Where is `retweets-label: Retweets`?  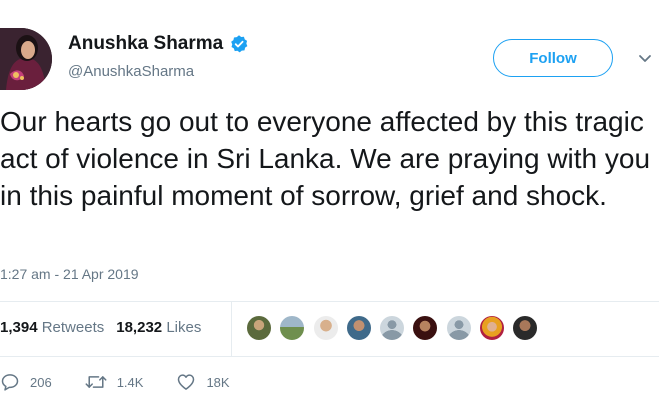
retweets-label: Retweets is located at coordinates (73, 327).